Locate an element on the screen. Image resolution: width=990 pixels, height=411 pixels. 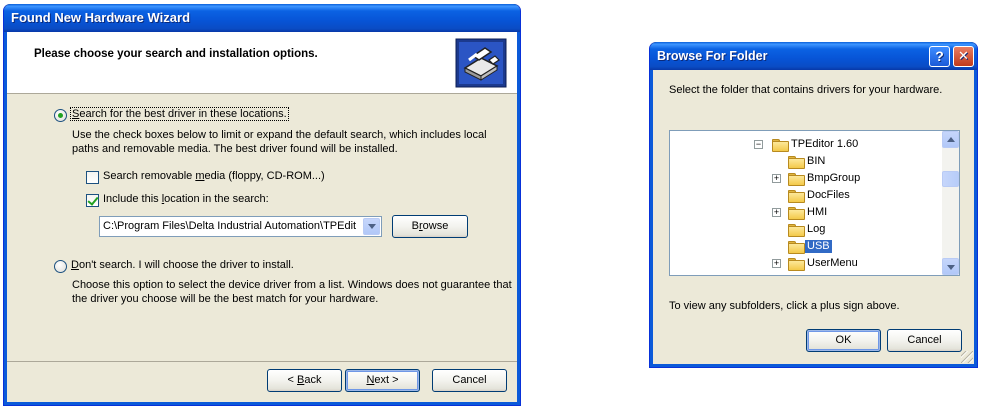
scroll-down-icon is located at coordinates (950, 266).